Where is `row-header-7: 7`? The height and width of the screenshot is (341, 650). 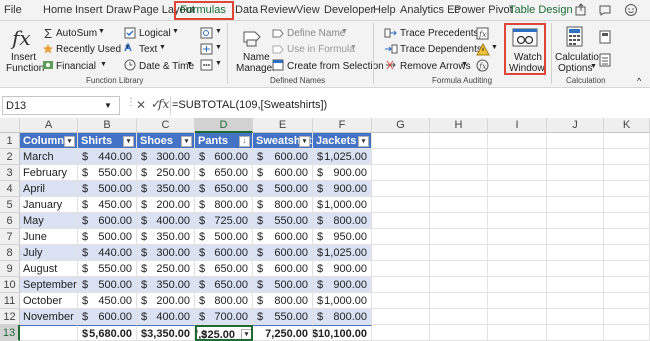 row-header-7: 7 is located at coordinates (10, 237).